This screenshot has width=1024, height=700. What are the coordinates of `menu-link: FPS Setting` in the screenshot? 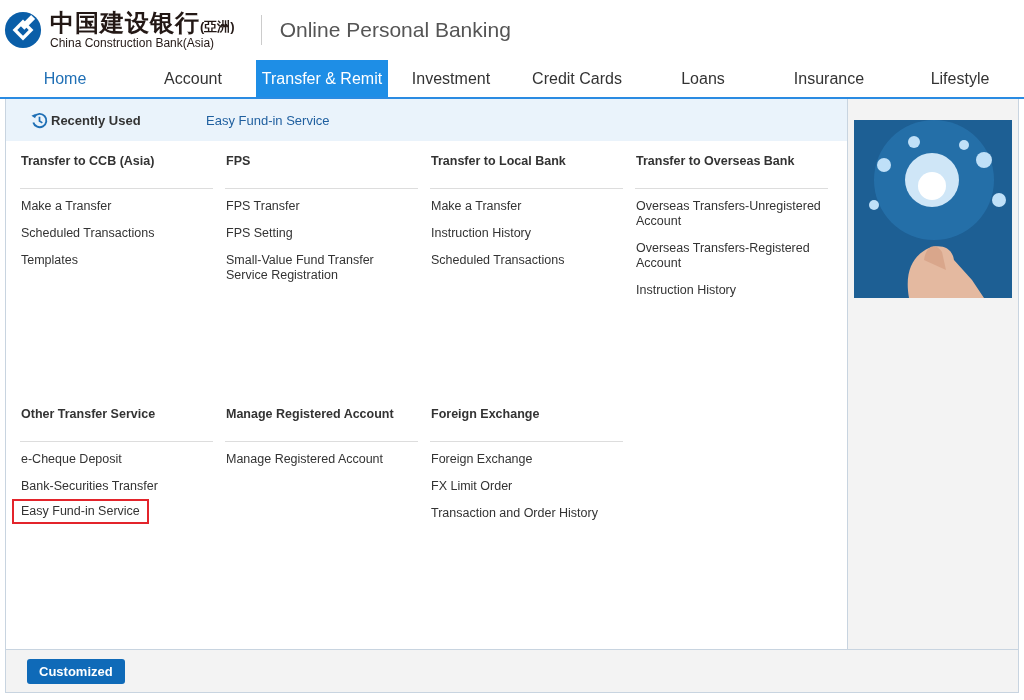 It's located at (259, 233).